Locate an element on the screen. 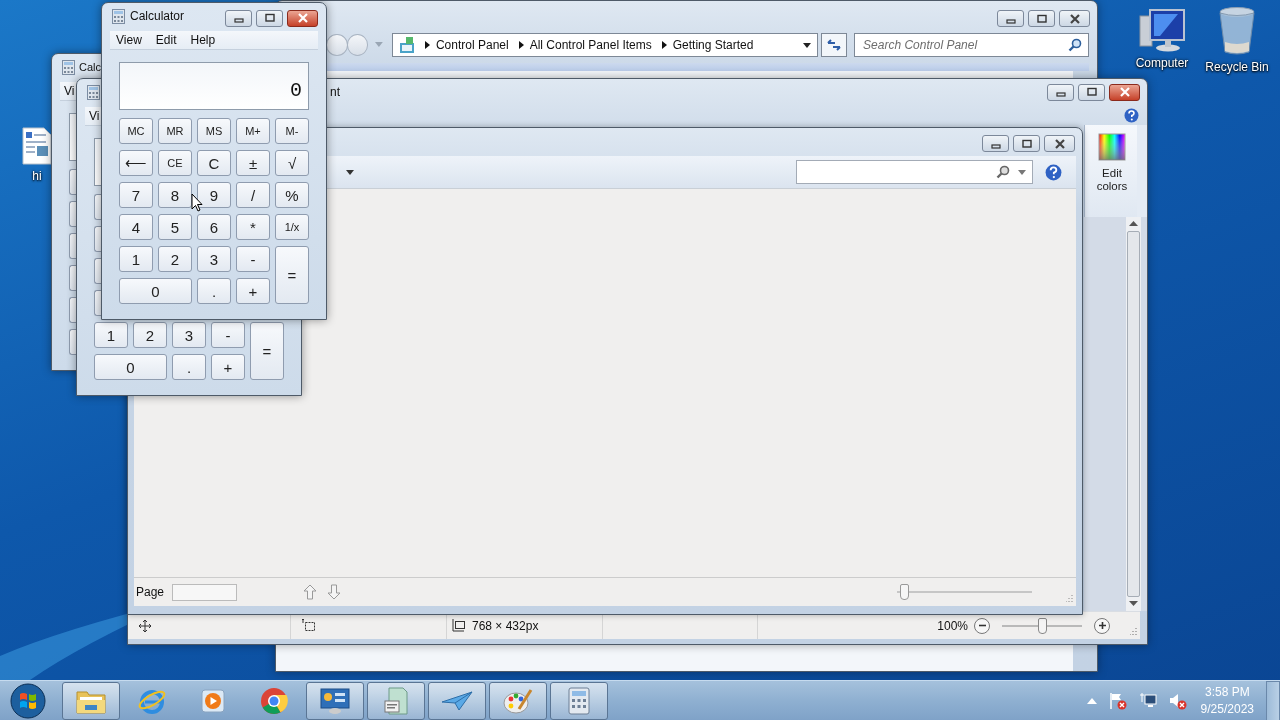 The height and width of the screenshot is (720, 1280). breadcrumb: Getting Started is located at coordinates (713, 45).